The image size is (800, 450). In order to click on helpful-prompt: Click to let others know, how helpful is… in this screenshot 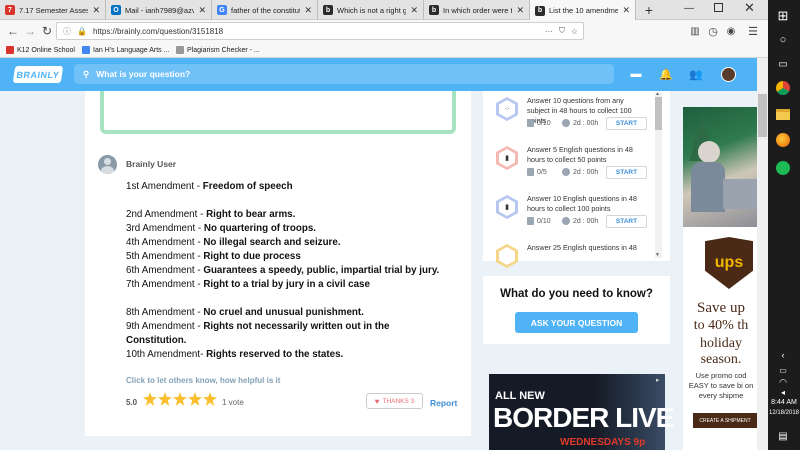, I will do `click(203, 380)`.